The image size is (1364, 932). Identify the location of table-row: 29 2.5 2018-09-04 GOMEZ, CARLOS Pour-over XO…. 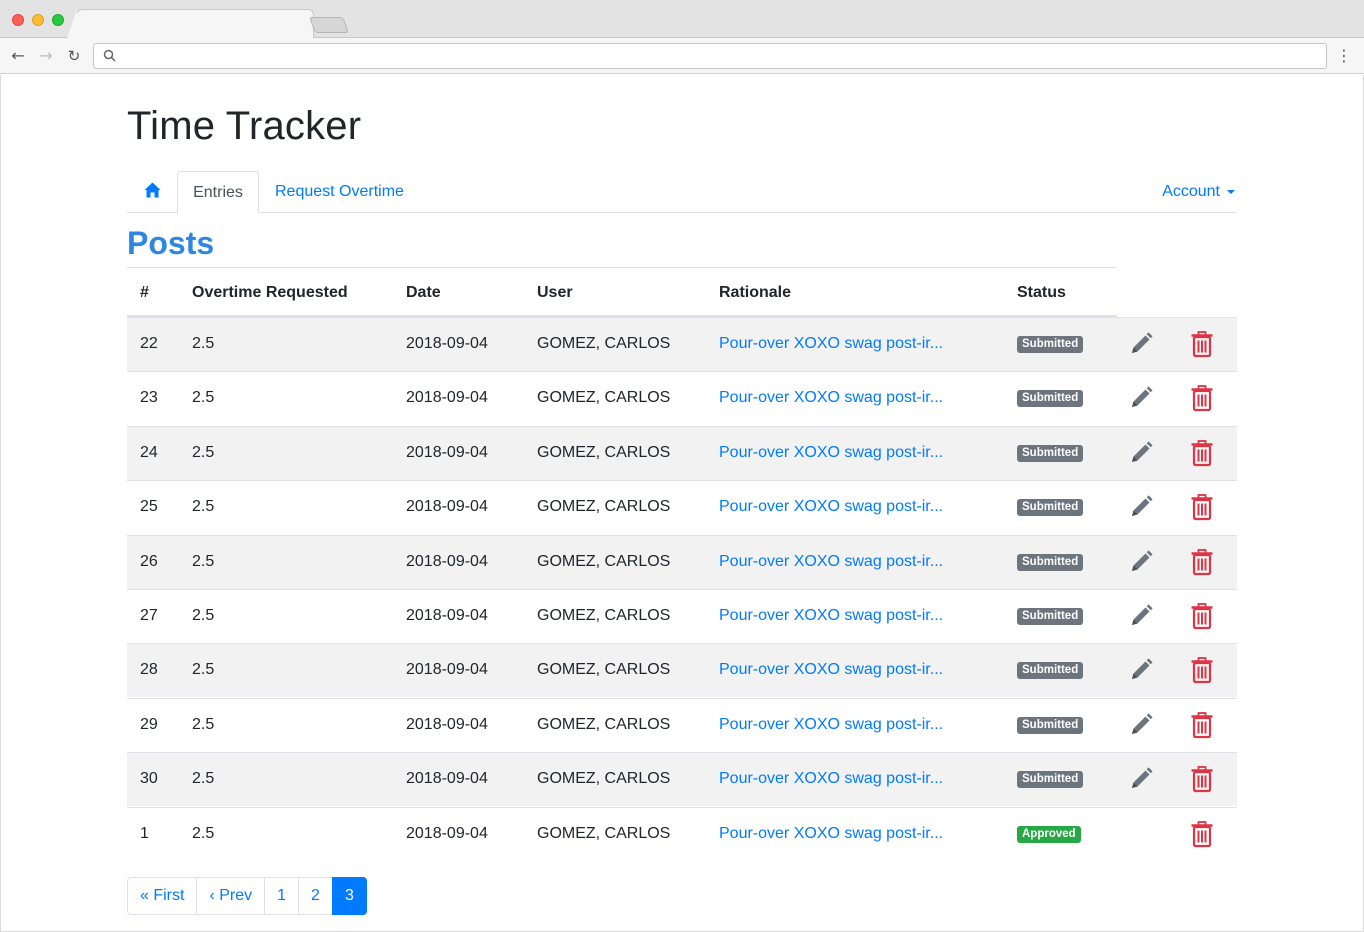
(682, 725).